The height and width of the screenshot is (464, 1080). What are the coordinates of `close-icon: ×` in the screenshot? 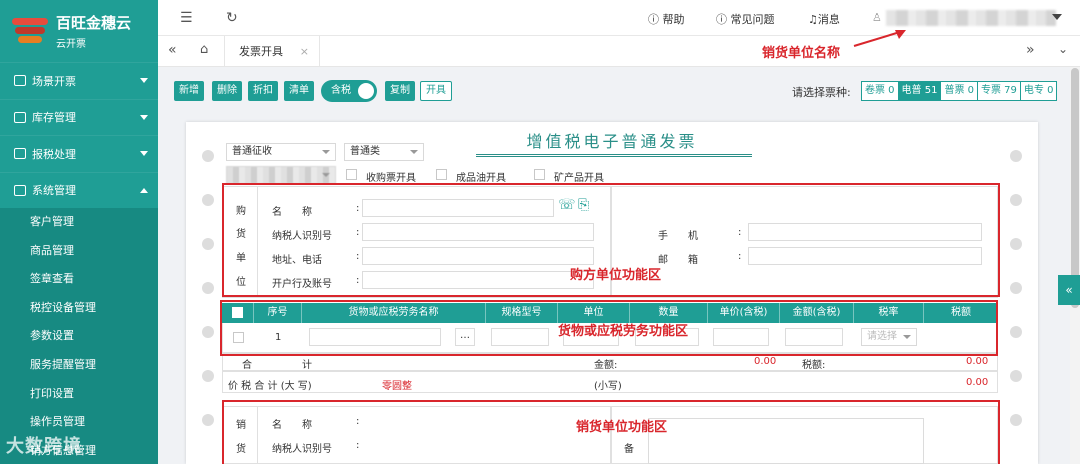 It's located at (304, 51).